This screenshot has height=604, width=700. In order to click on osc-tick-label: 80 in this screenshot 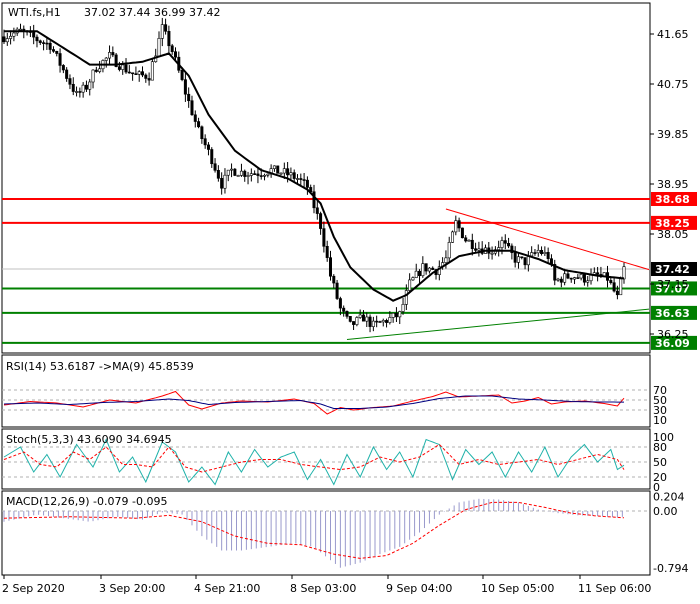, I will do `click(660, 447)`.